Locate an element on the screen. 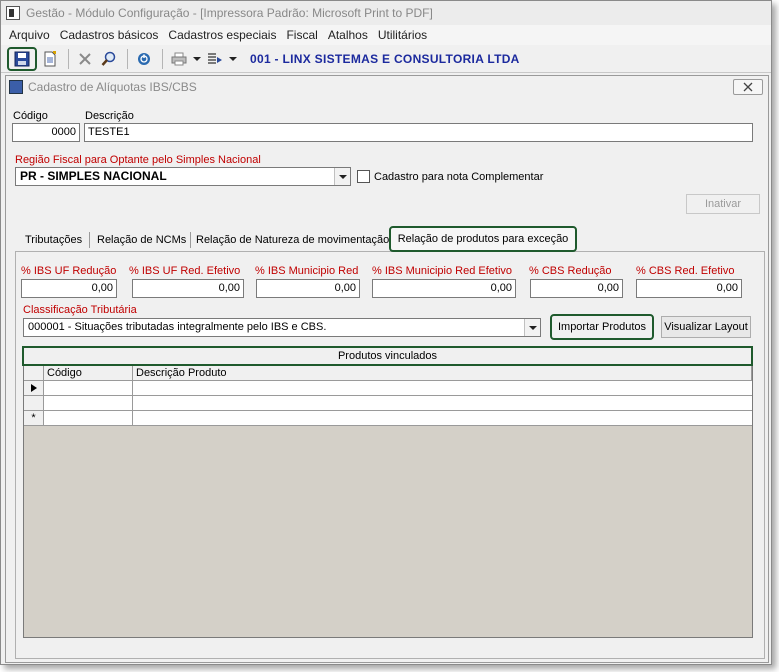 Image resolution: width=779 pixels, height=672 pixels. row-pointer-icon is located at coordinates (33, 388).